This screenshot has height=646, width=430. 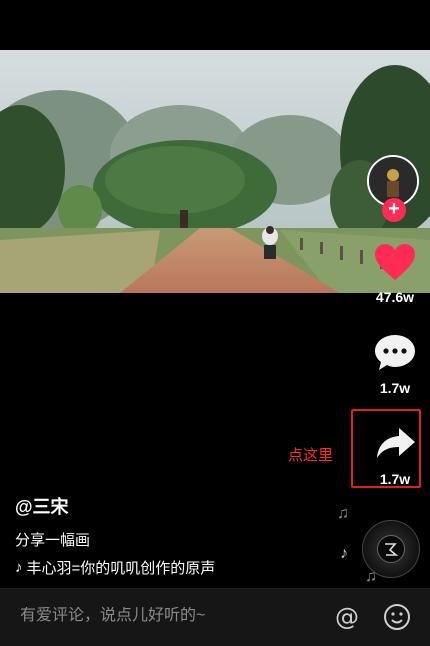 I want to click on disc-art-icon, so click(x=392, y=549).